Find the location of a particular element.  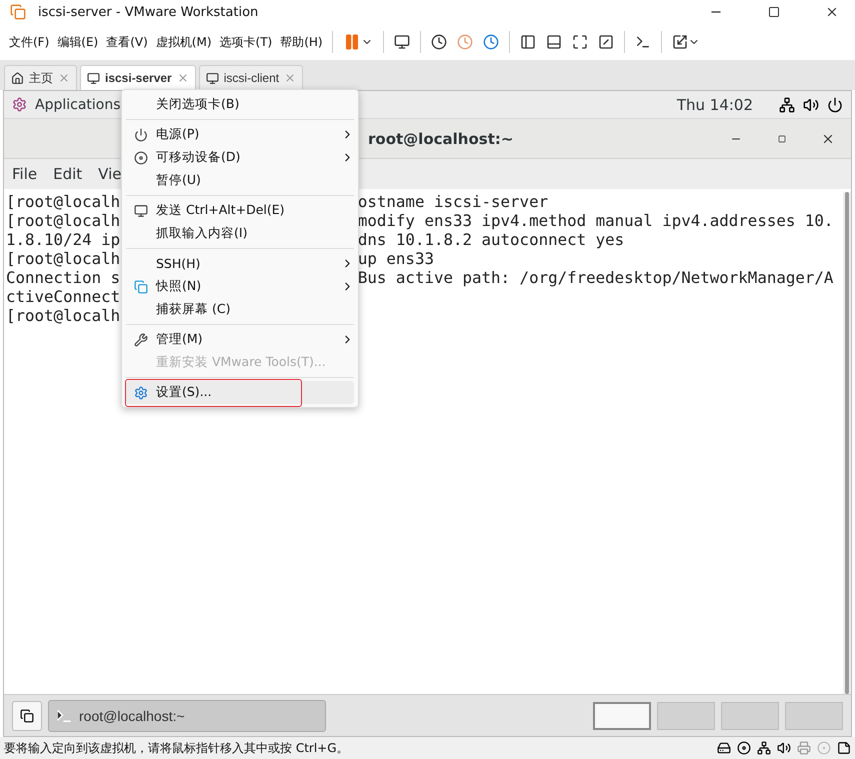

menu-item: 抓取输入内容(I) is located at coordinates (240, 233).